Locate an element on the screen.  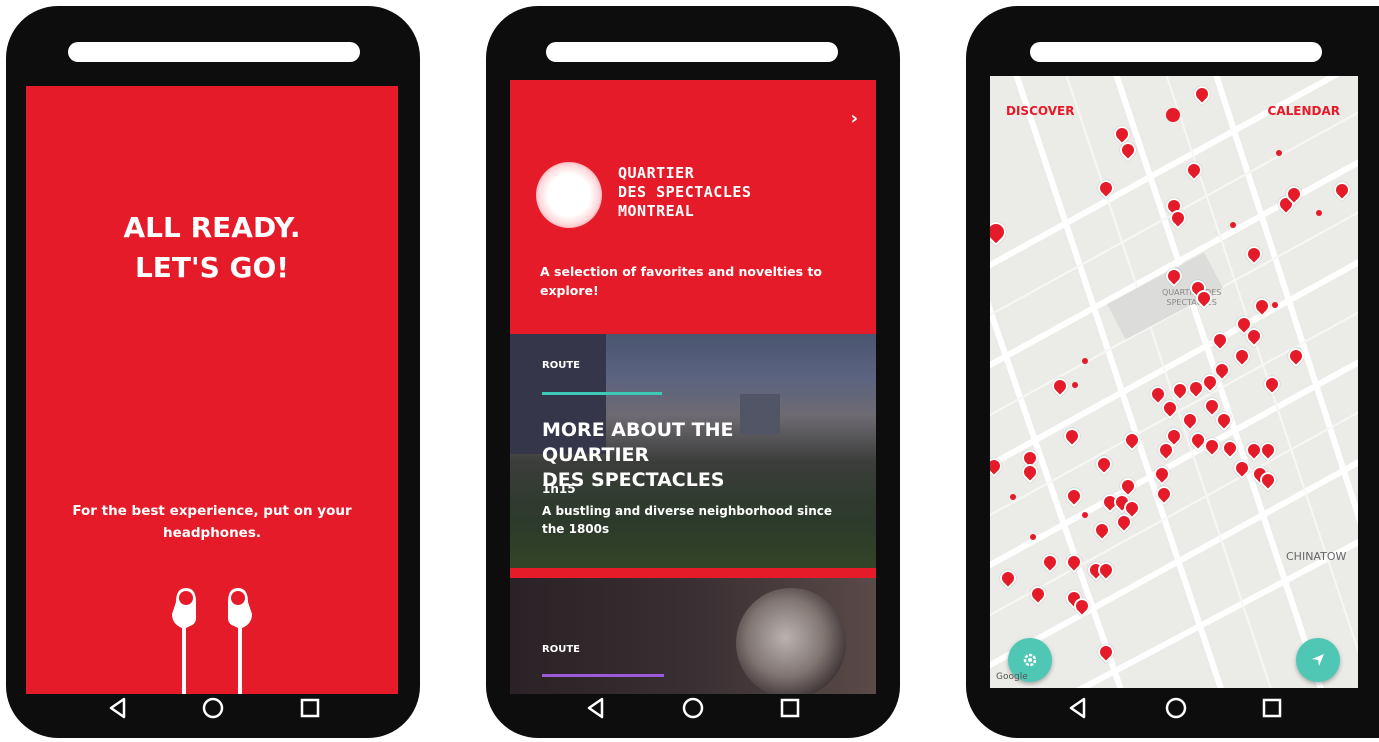
google-attribution: Google is located at coordinates (1012, 677).